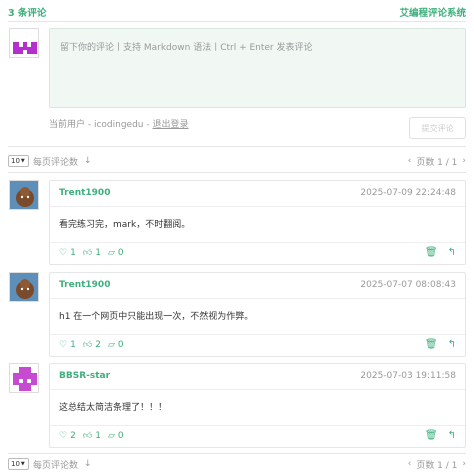  Describe the element at coordinates (257, 286) in the screenshot. I see `comment-head: Trent1900 2025-07-07 08:08:43` at that location.